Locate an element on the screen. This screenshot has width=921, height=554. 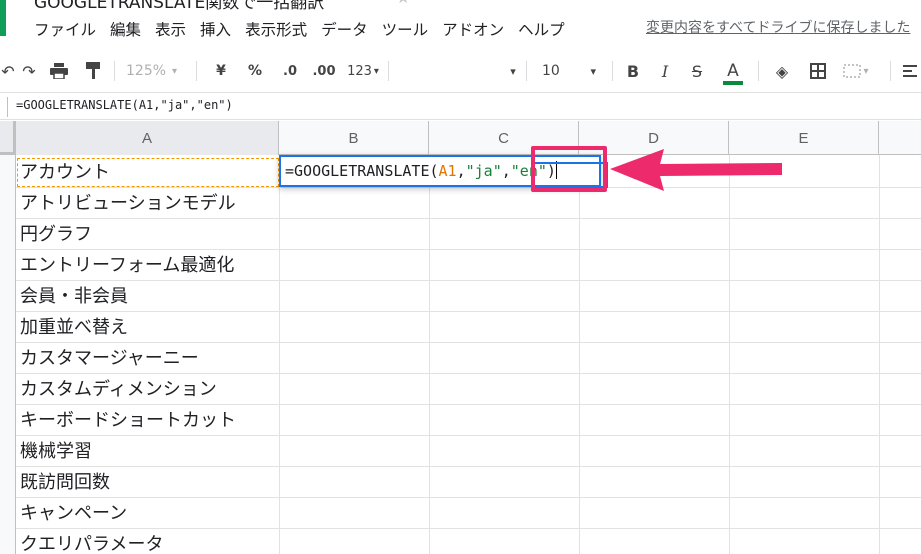
menu-file: ファイル is located at coordinates (65, 29).